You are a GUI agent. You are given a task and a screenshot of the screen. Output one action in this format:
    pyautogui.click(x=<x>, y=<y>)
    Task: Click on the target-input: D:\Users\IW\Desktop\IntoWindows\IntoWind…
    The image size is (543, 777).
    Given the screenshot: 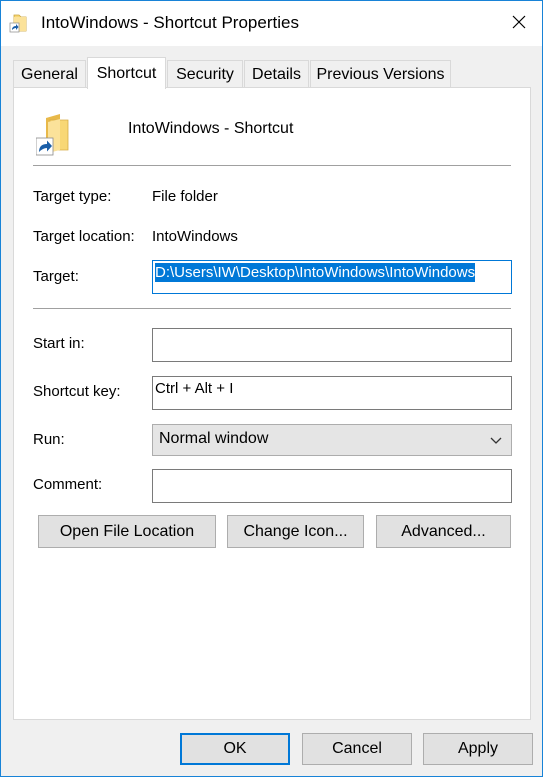 What is the action you would take?
    pyautogui.click(x=332, y=277)
    